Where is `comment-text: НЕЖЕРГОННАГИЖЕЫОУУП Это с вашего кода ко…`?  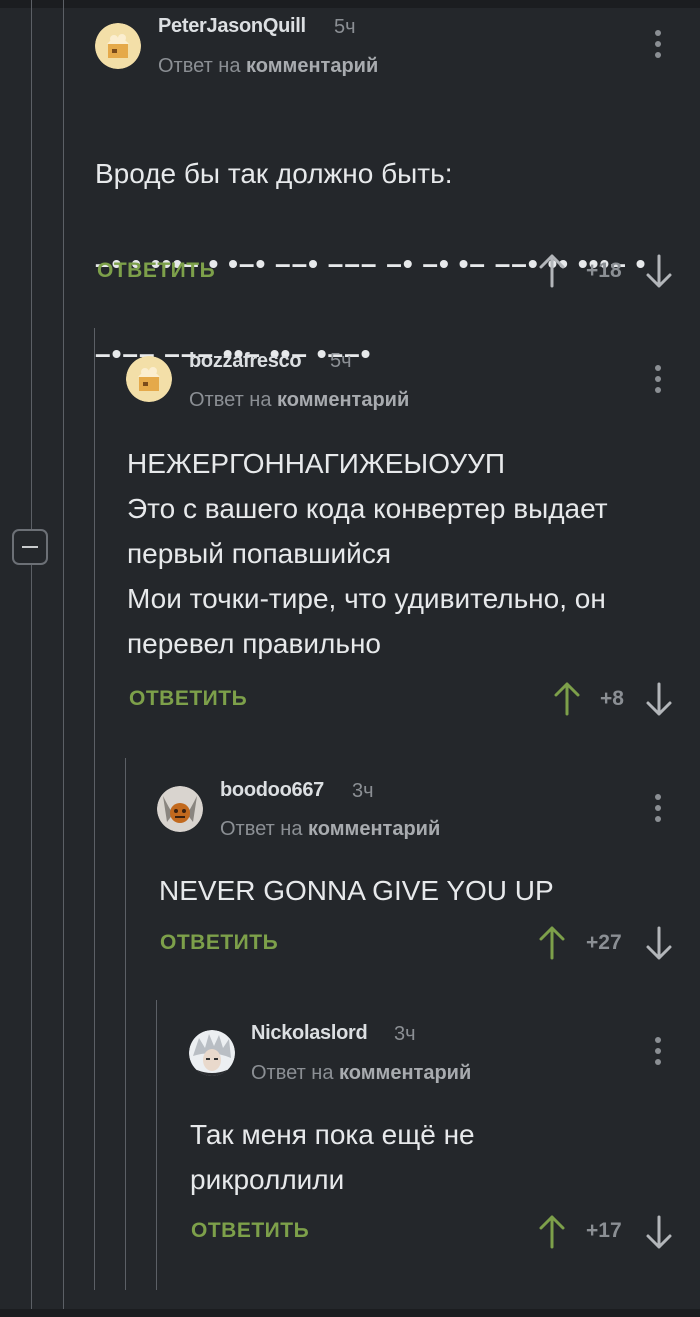 comment-text: НЕЖЕРГОННАГИЖЕЫОУУП Это с вашего кода ко… is located at coordinates (367, 553).